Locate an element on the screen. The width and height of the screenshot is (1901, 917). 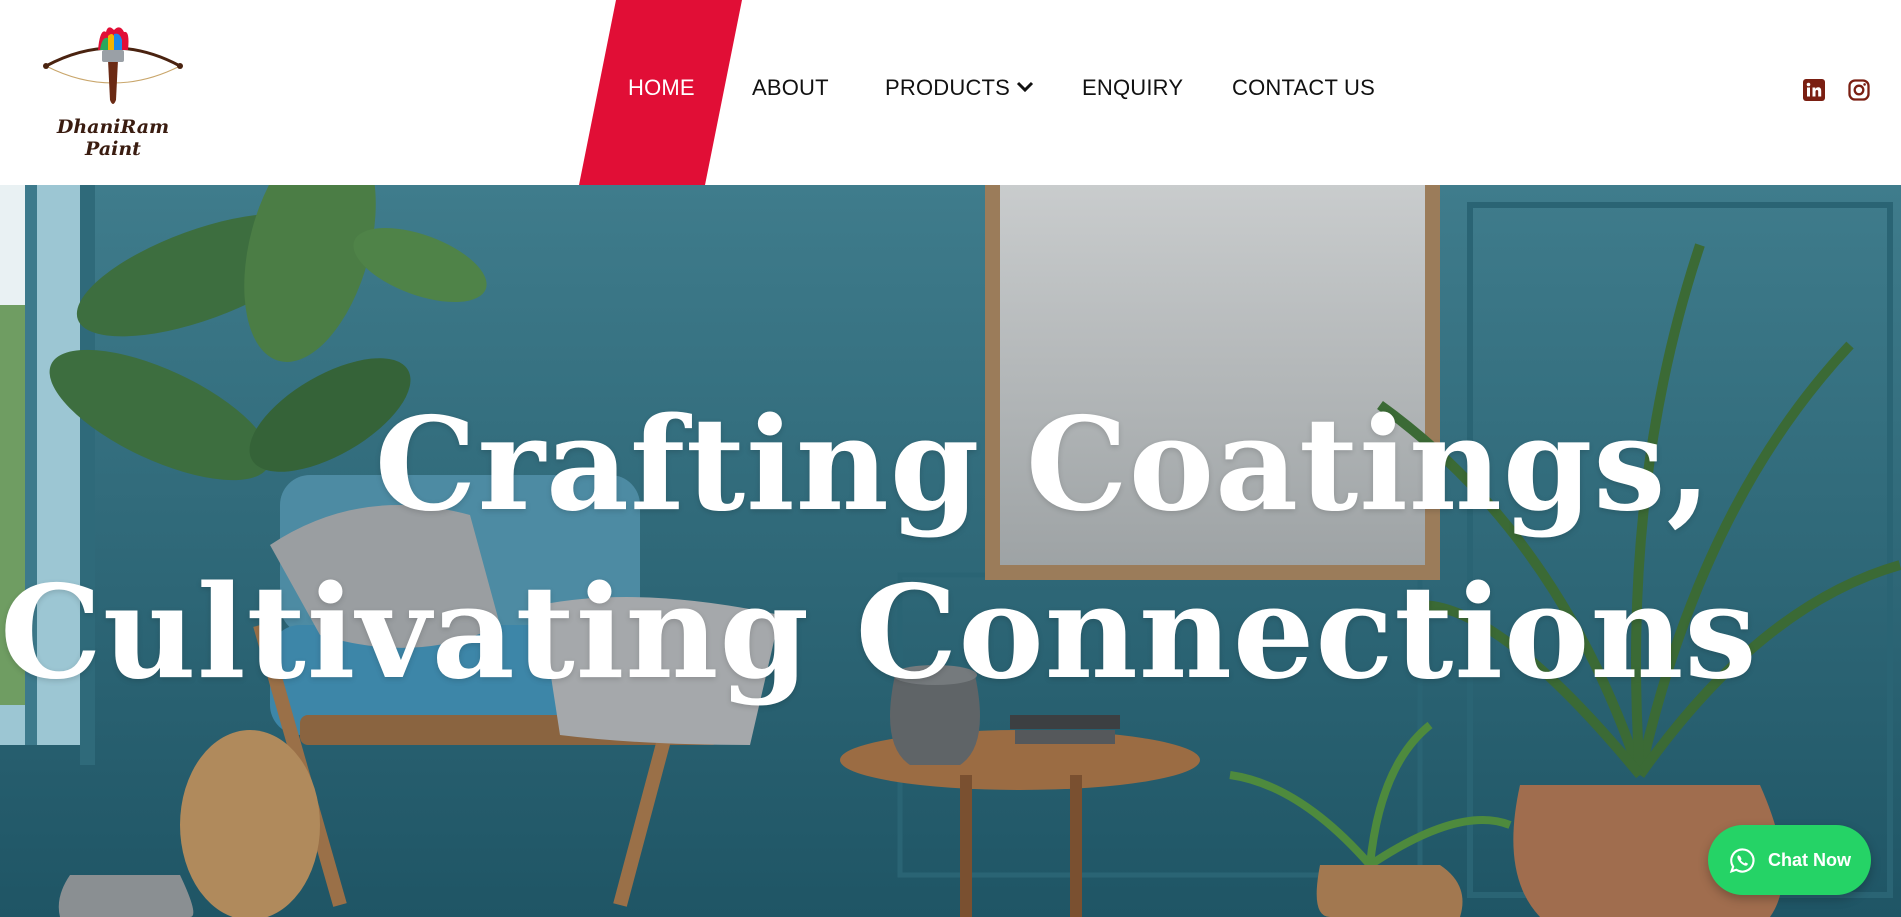
chevron-down-icon is located at coordinates (1025, 87).